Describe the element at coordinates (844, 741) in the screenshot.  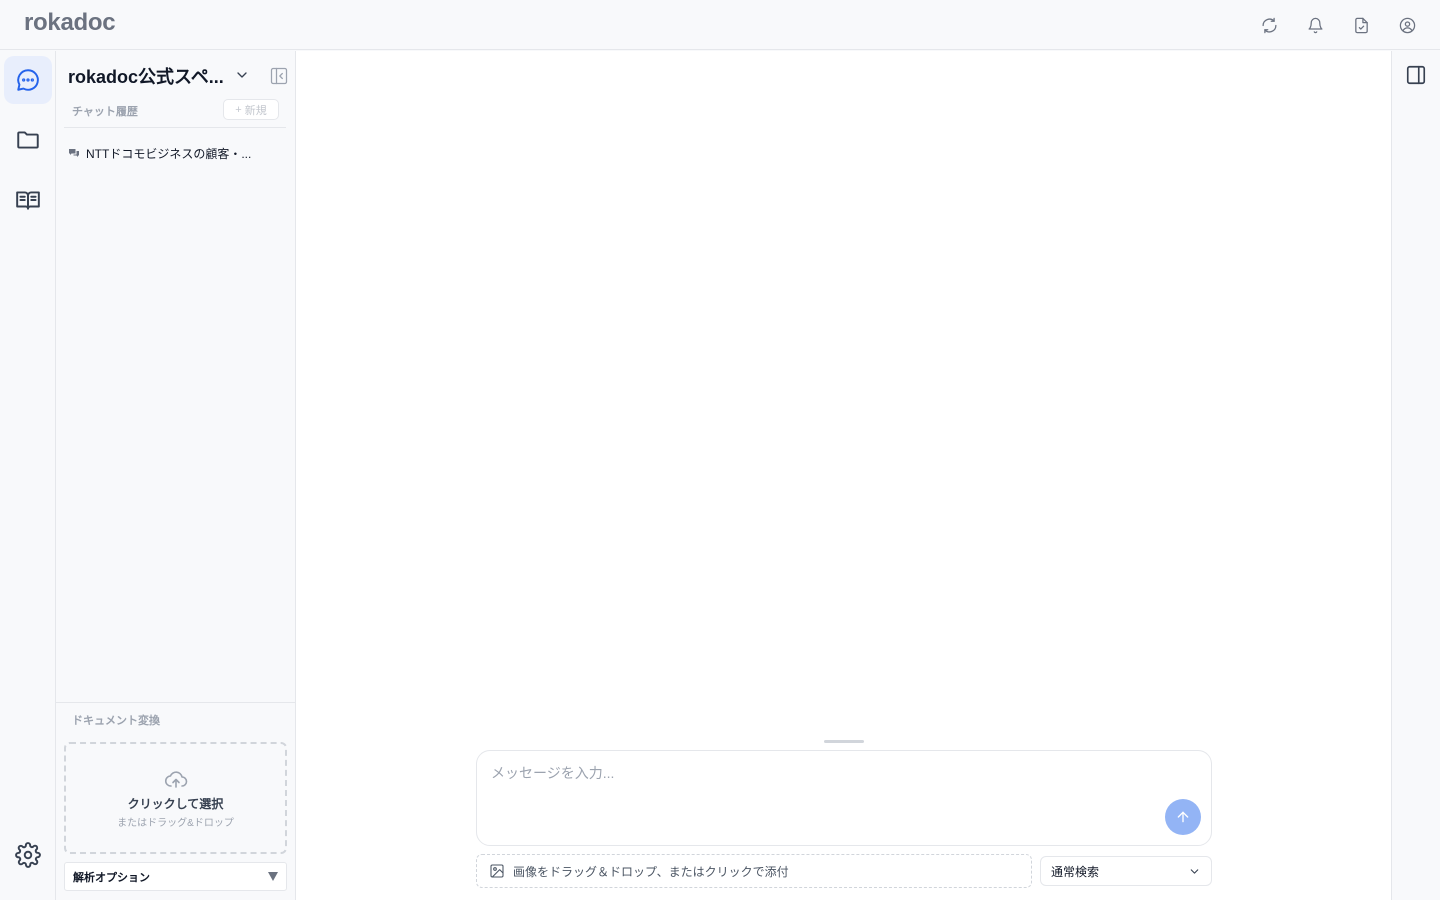
I see `composer-resize-handle` at that location.